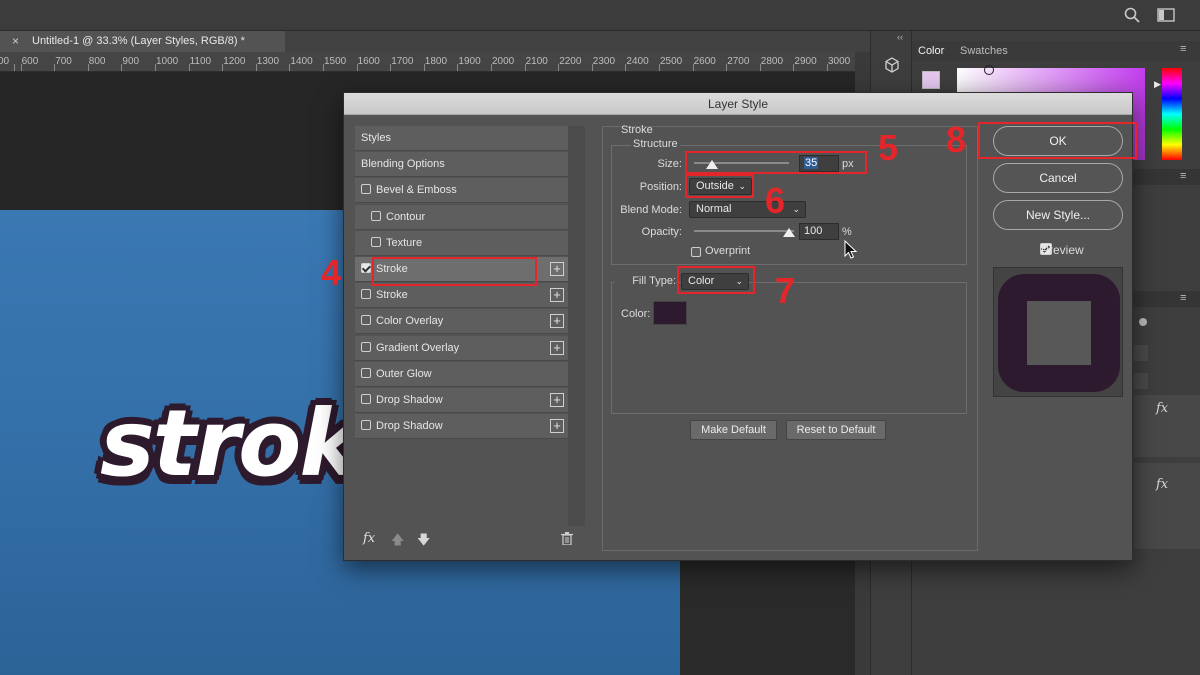 Image resolution: width=1200 pixels, height=675 pixels. Describe the element at coordinates (576, 326) in the screenshot. I see `styles-list-scrollbar` at that location.